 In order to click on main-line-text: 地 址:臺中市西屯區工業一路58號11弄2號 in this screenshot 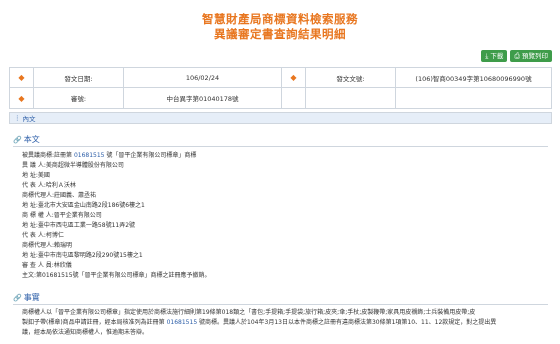, I will do `click(79, 225)`.